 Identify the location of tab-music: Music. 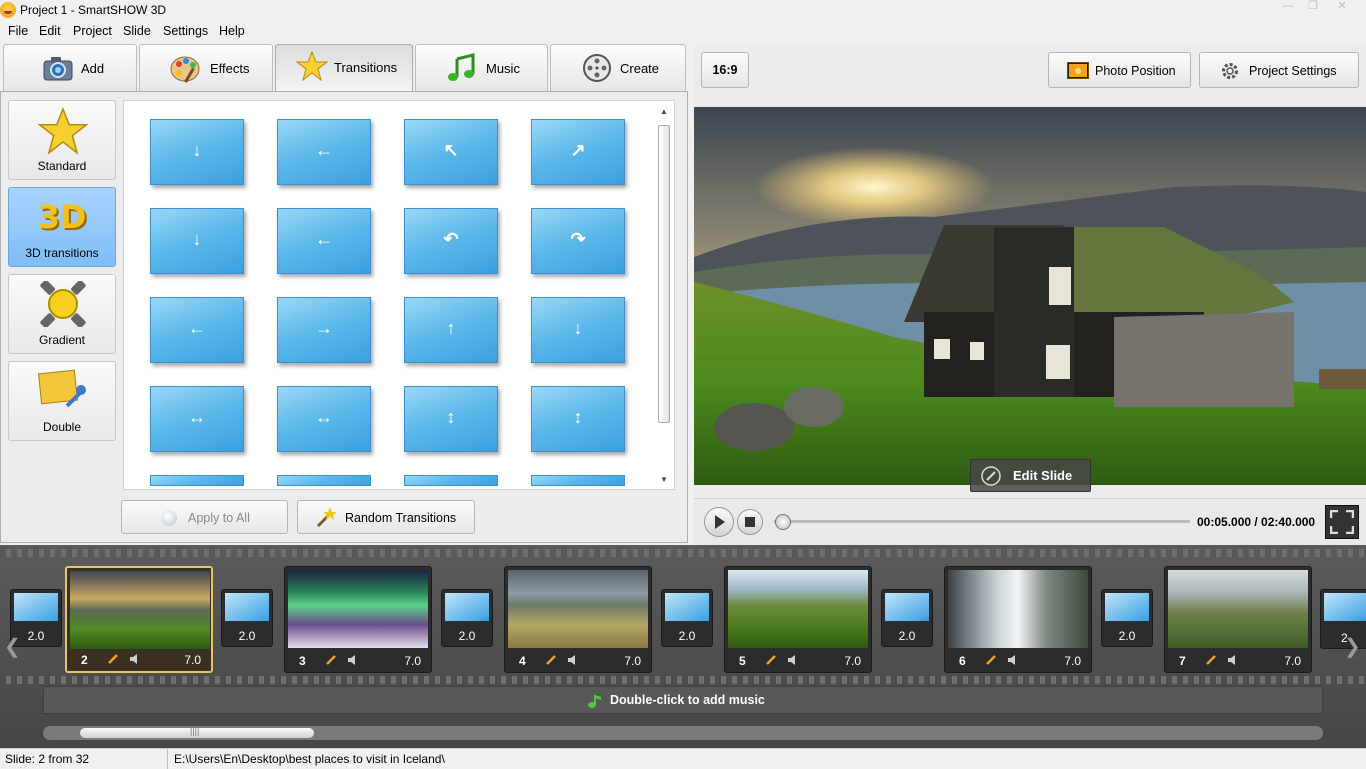
(481, 67).